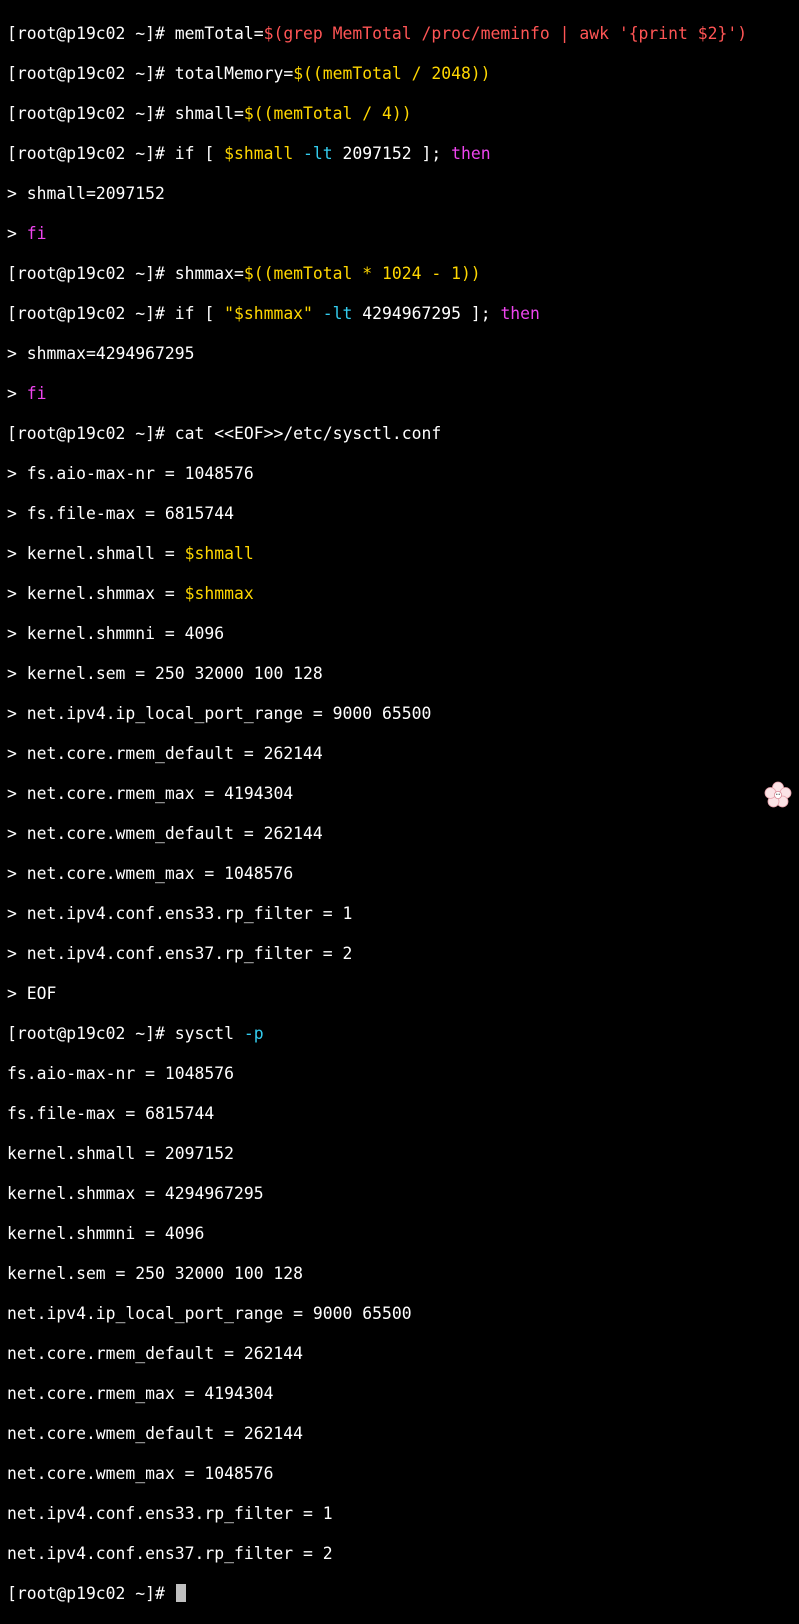 The image size is (799, 1624). What do you see at coordinates (174, 833) in the screenshot?
I see `heredoc-text: net.core.wmem_default = 262144` at bounding box center [174, 833].